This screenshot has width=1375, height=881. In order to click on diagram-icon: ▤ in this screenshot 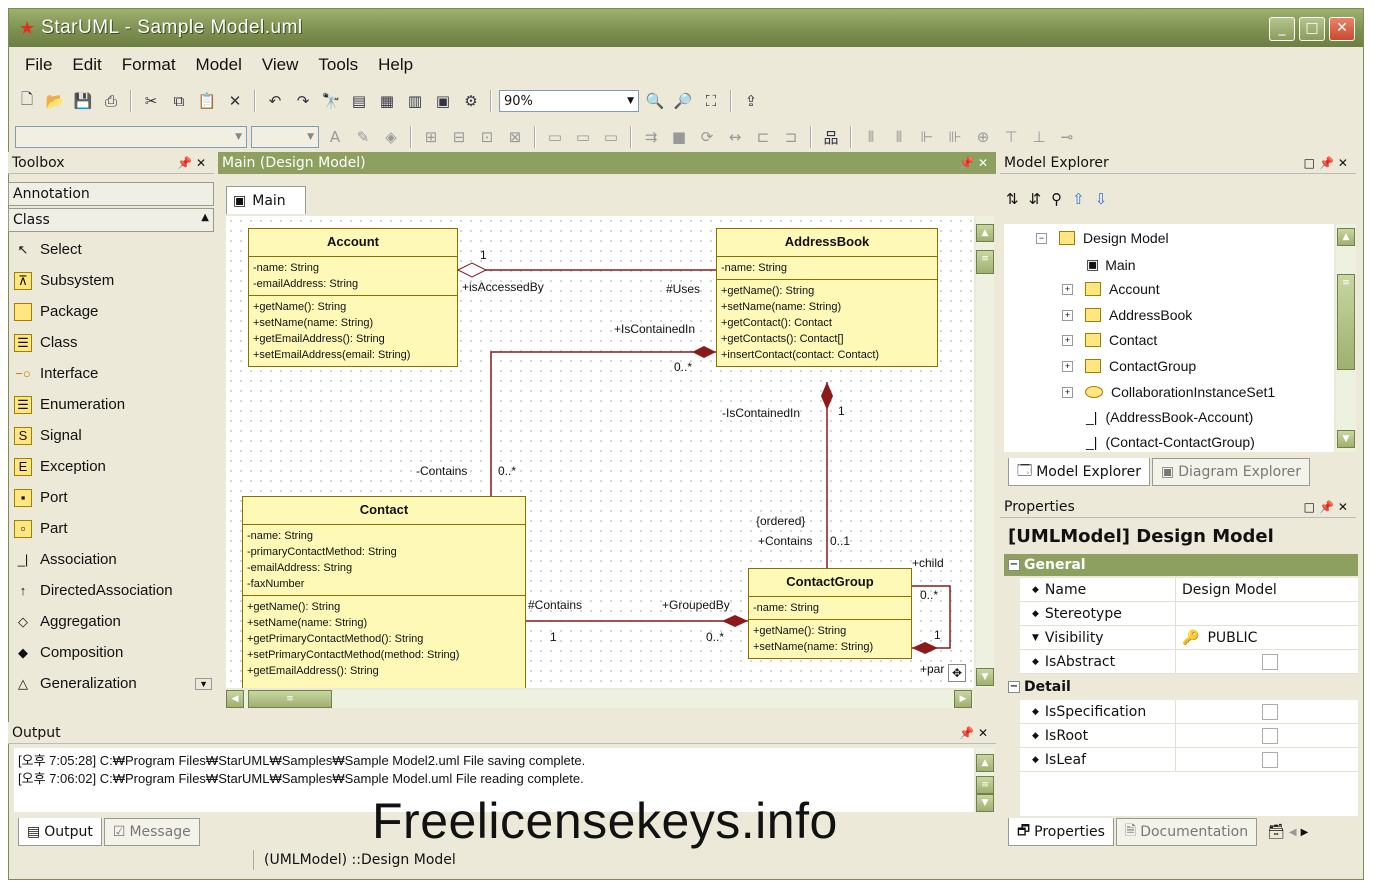, I will do `click(359, 101)`.